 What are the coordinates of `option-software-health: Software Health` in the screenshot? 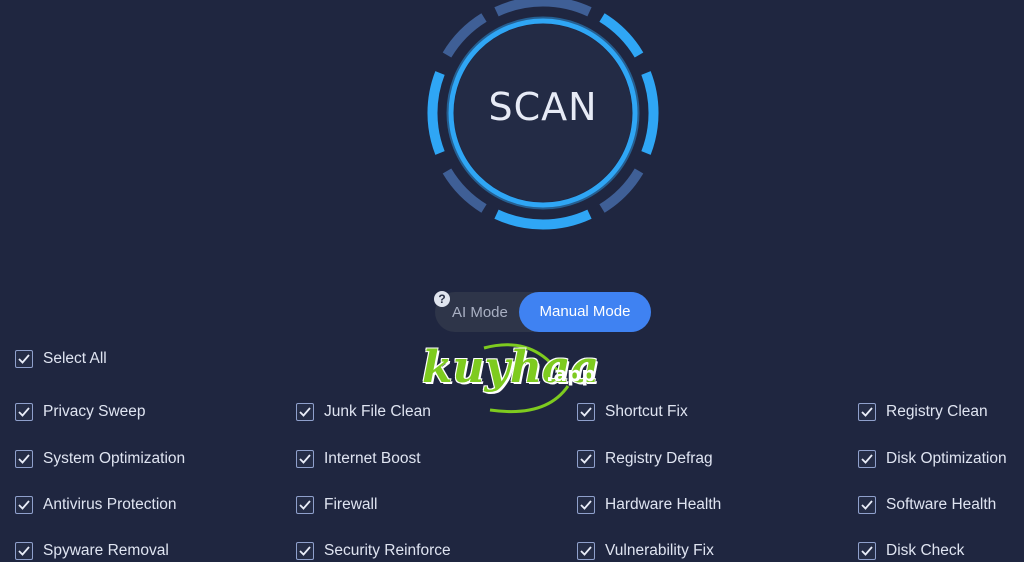 It's located at (927, 505).